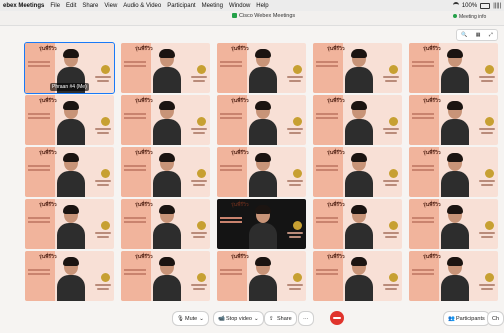 The width and height of the screenshot is (504, 333). What do you see at coordinates (238, 318) in the screenshot?
I see `stop-video-button: 📹 Stop video ⌄` at bounding box center [238, 318].